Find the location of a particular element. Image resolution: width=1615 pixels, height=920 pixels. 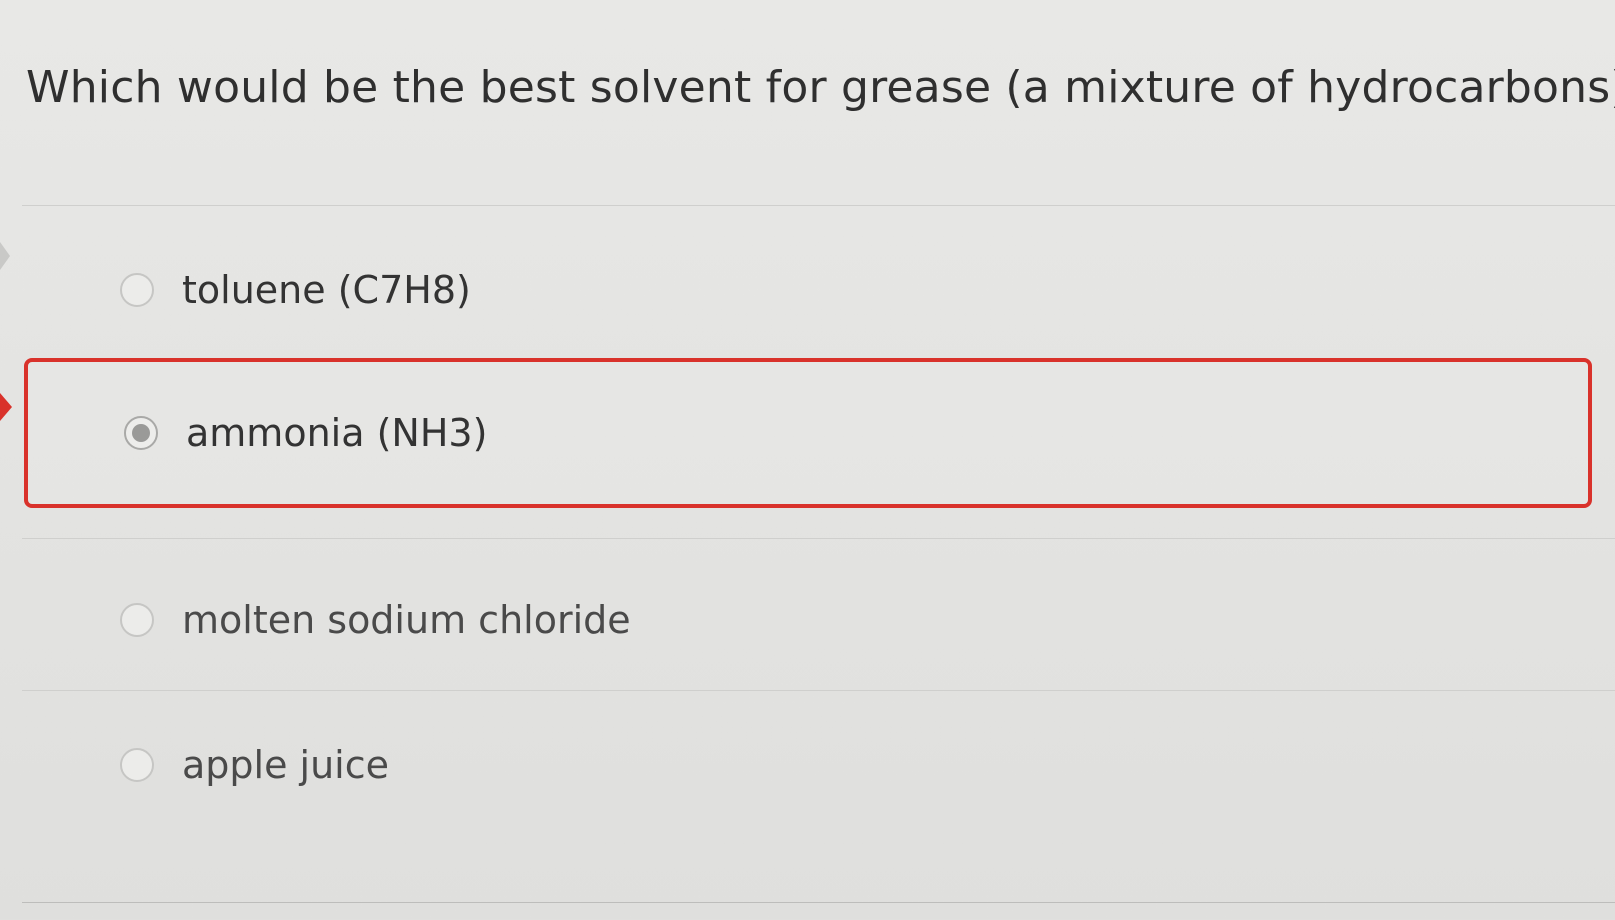

answer-option-label: ammonia (NH3) is located at coordinates (337, 433).